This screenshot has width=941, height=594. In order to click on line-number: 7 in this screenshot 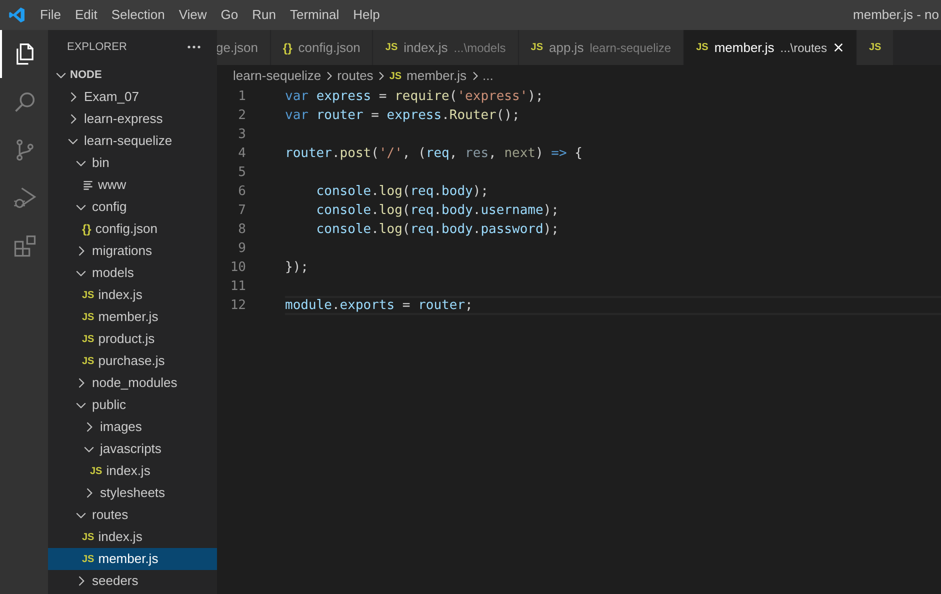, I will do `click(241, 211)`.